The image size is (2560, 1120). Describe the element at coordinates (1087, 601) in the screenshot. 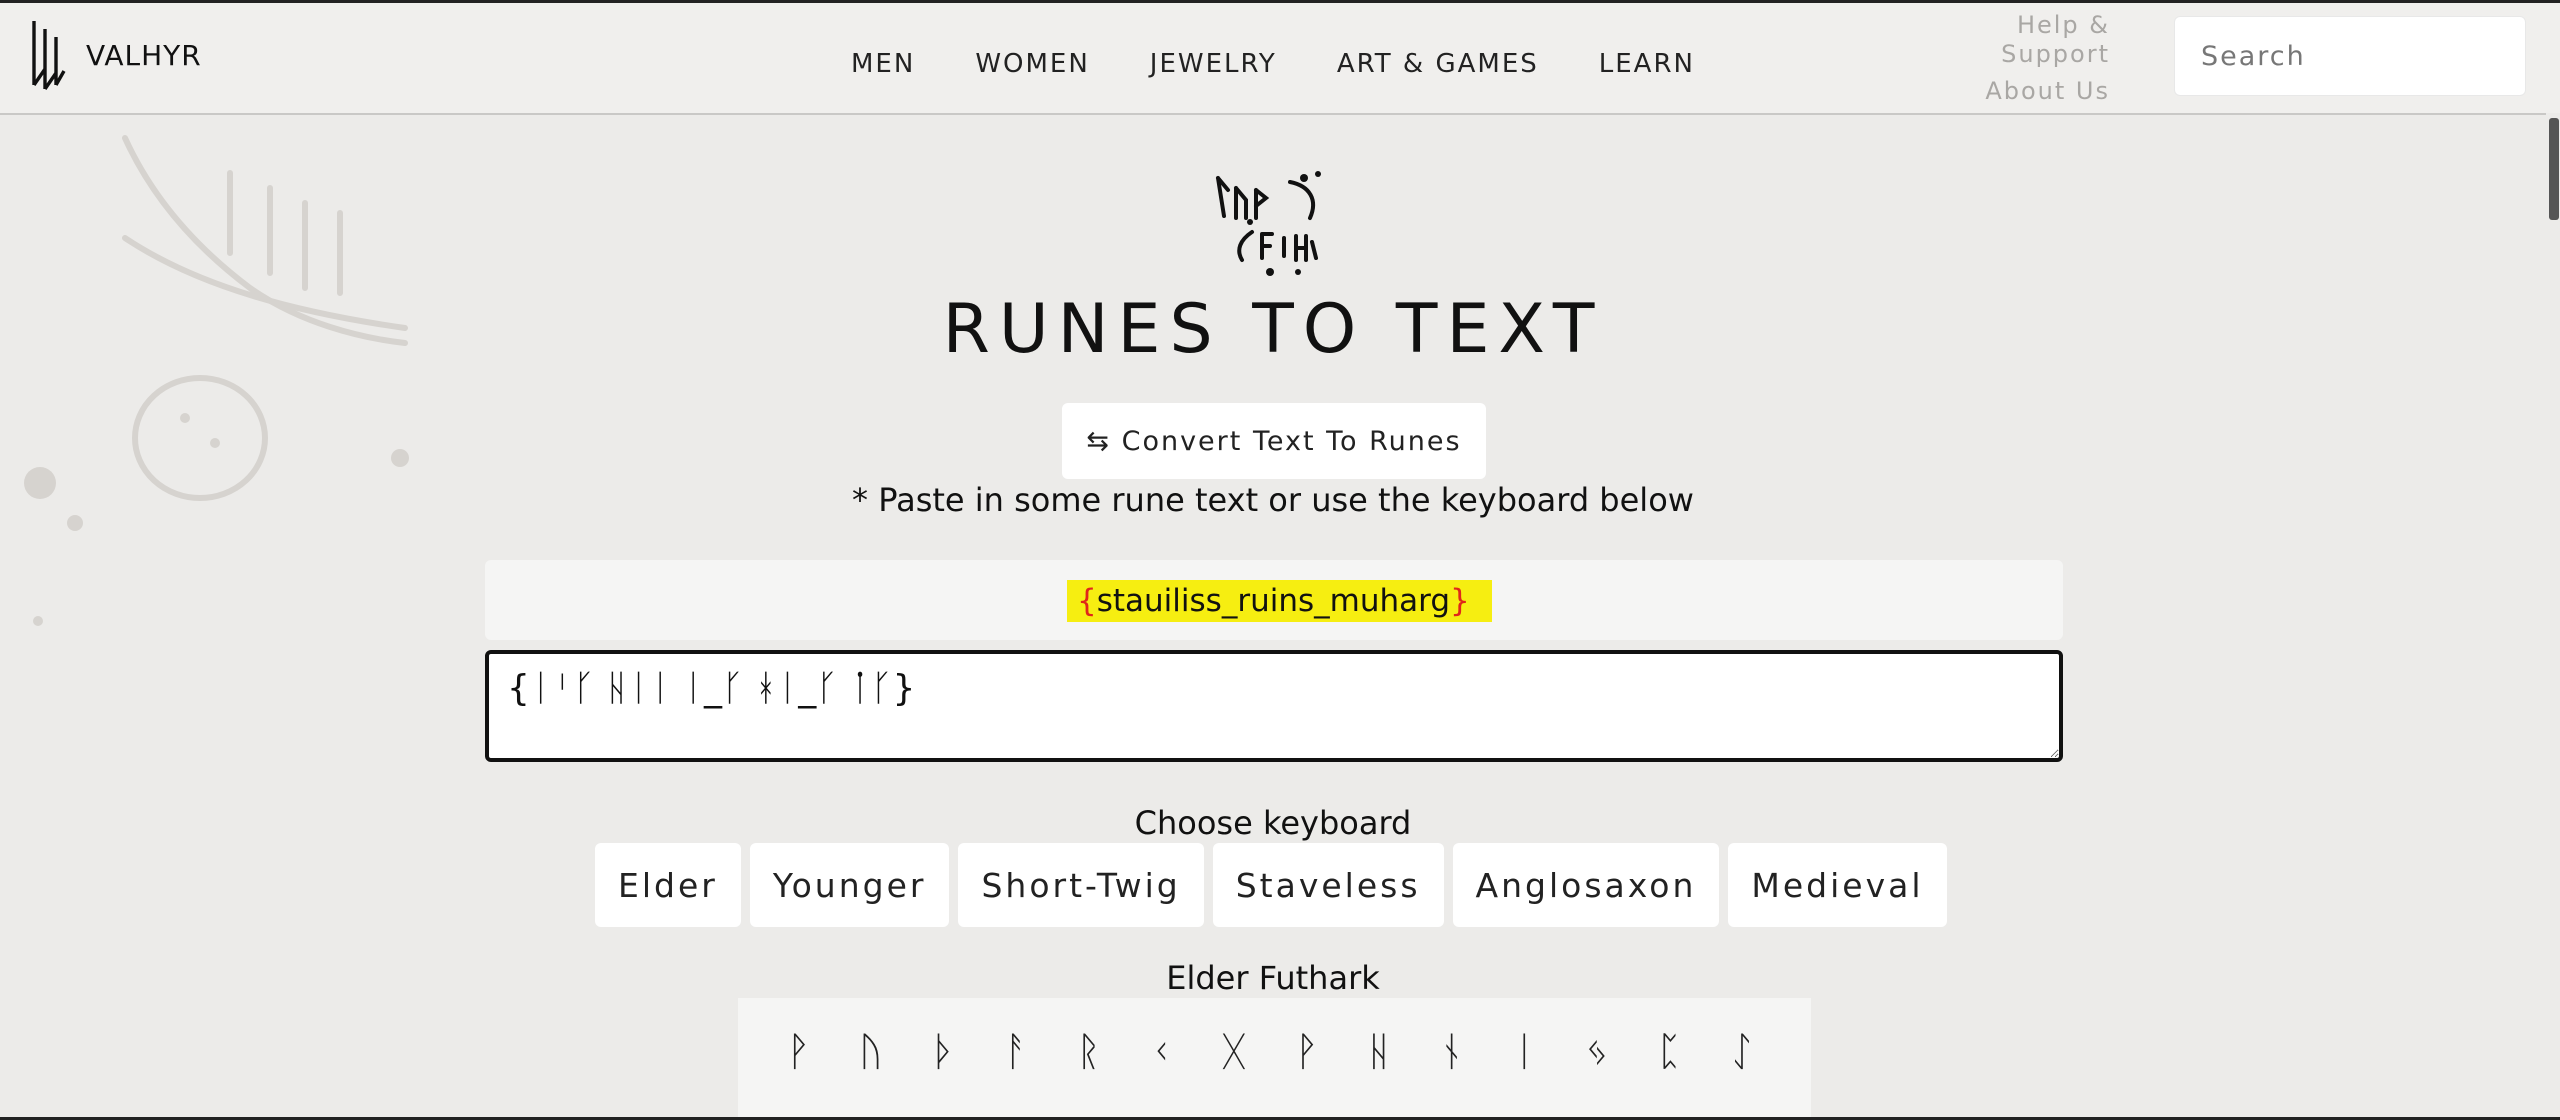

I see `output-open-brace: {` at that location.